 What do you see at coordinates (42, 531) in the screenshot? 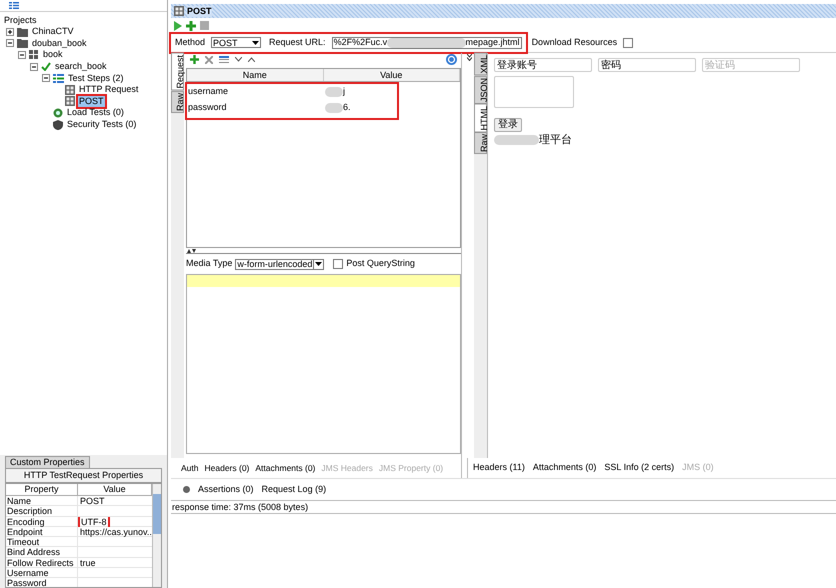
I see `property-name: Endpoint` at bounding box center [42, 531].